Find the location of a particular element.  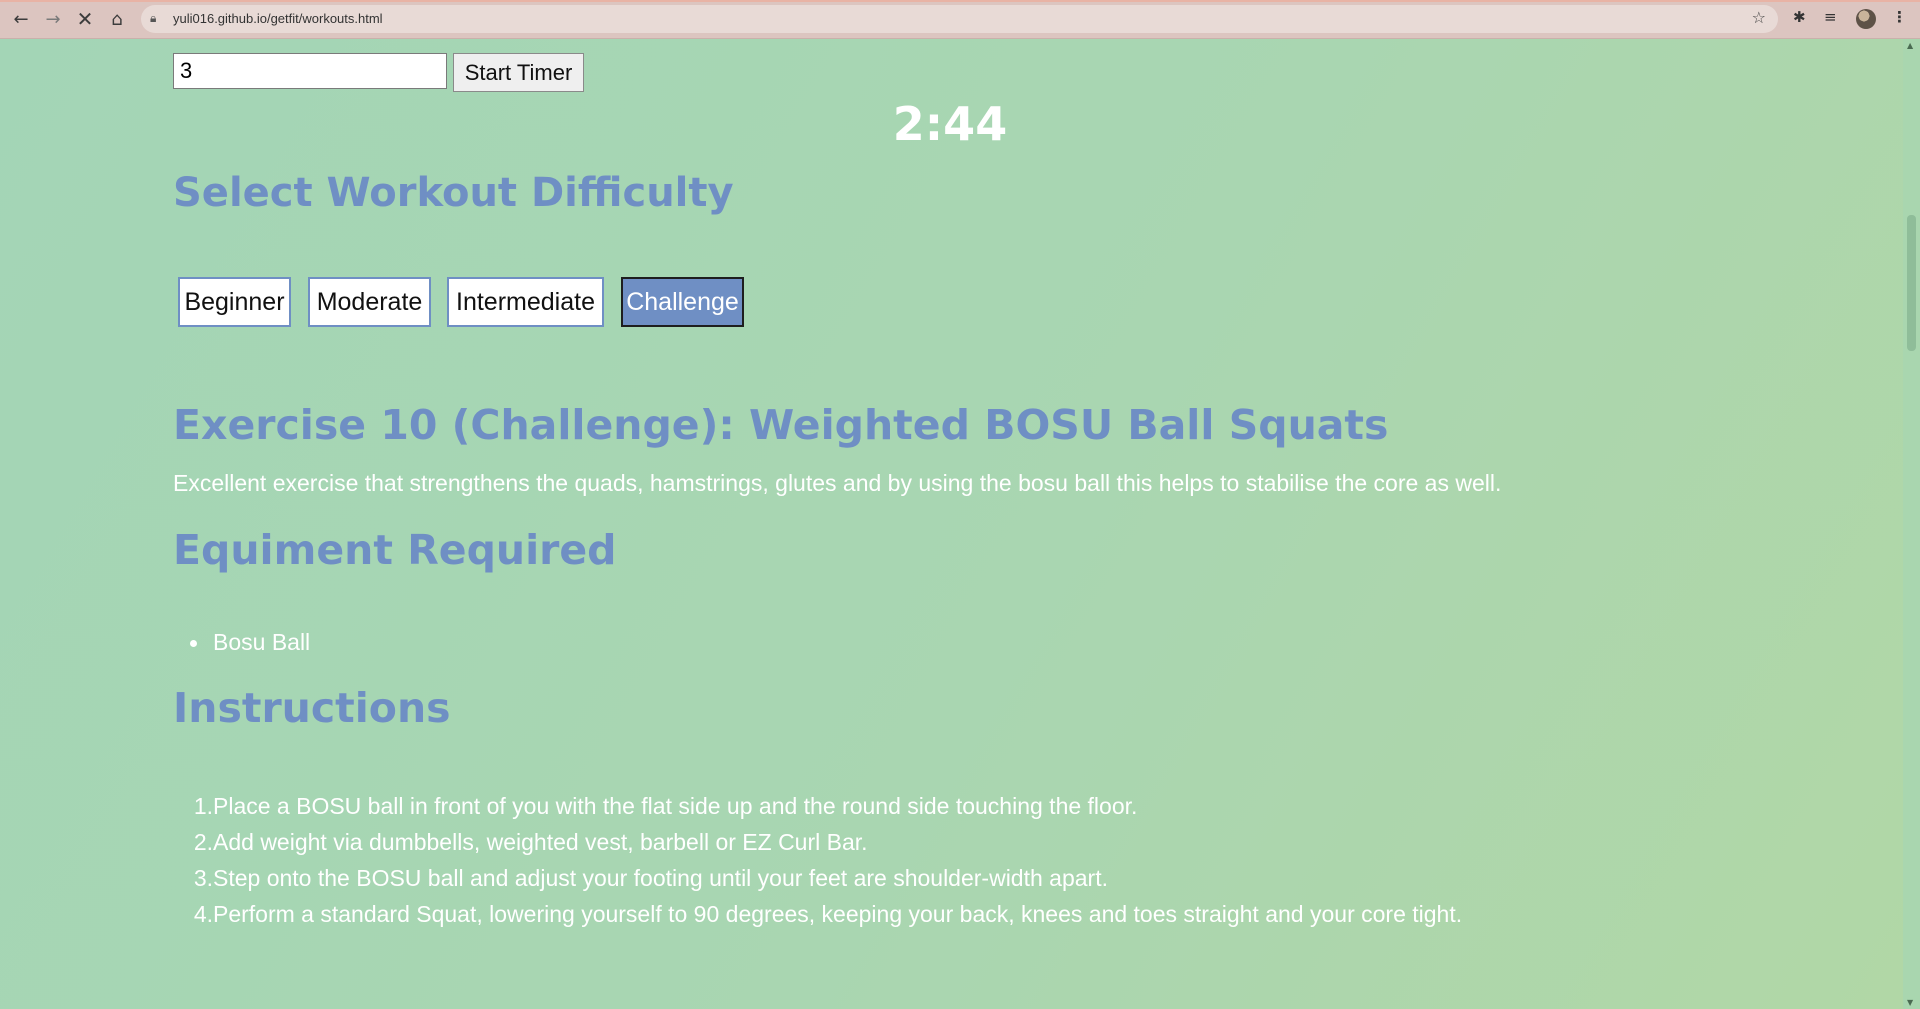

list-item: Bosu Ball is located at coordinates (241, 642).